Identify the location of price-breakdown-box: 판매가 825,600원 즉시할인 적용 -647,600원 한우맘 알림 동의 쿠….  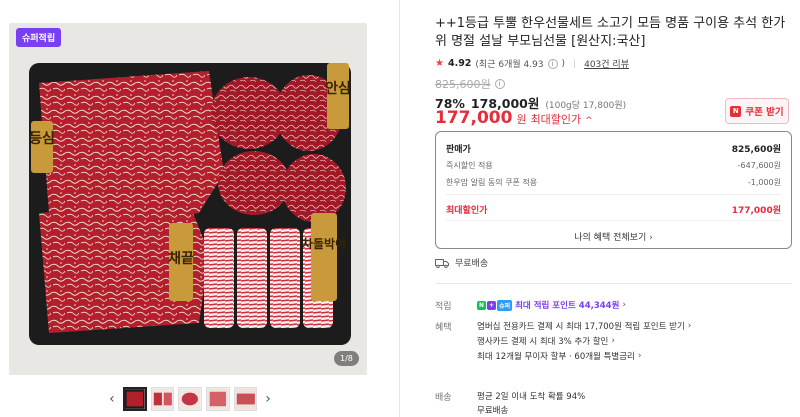
(613, 190).